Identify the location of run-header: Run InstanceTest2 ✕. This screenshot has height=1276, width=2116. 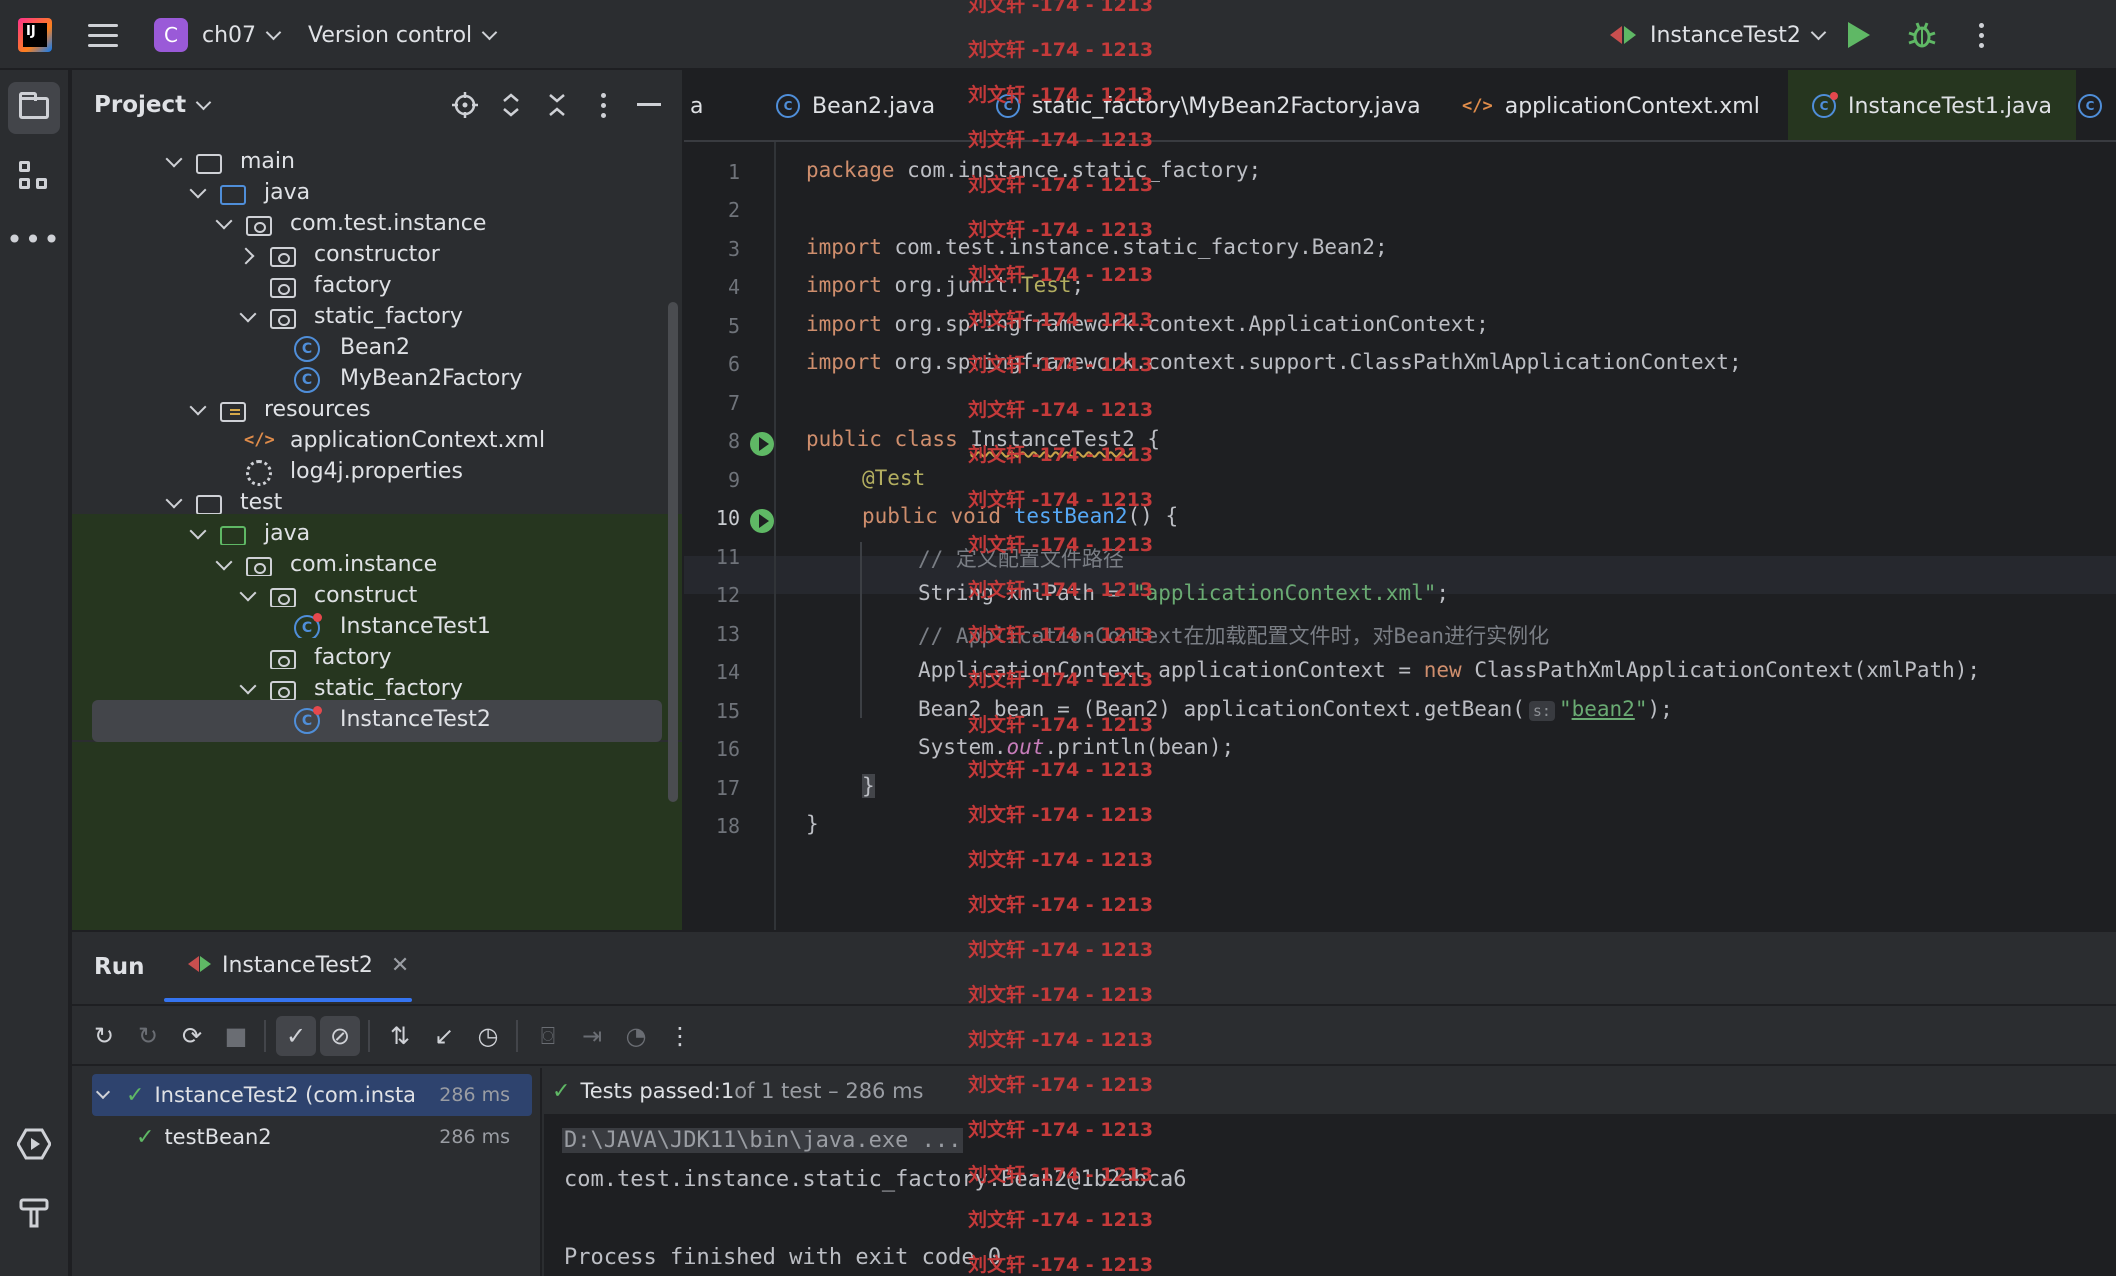
(1094, 968).